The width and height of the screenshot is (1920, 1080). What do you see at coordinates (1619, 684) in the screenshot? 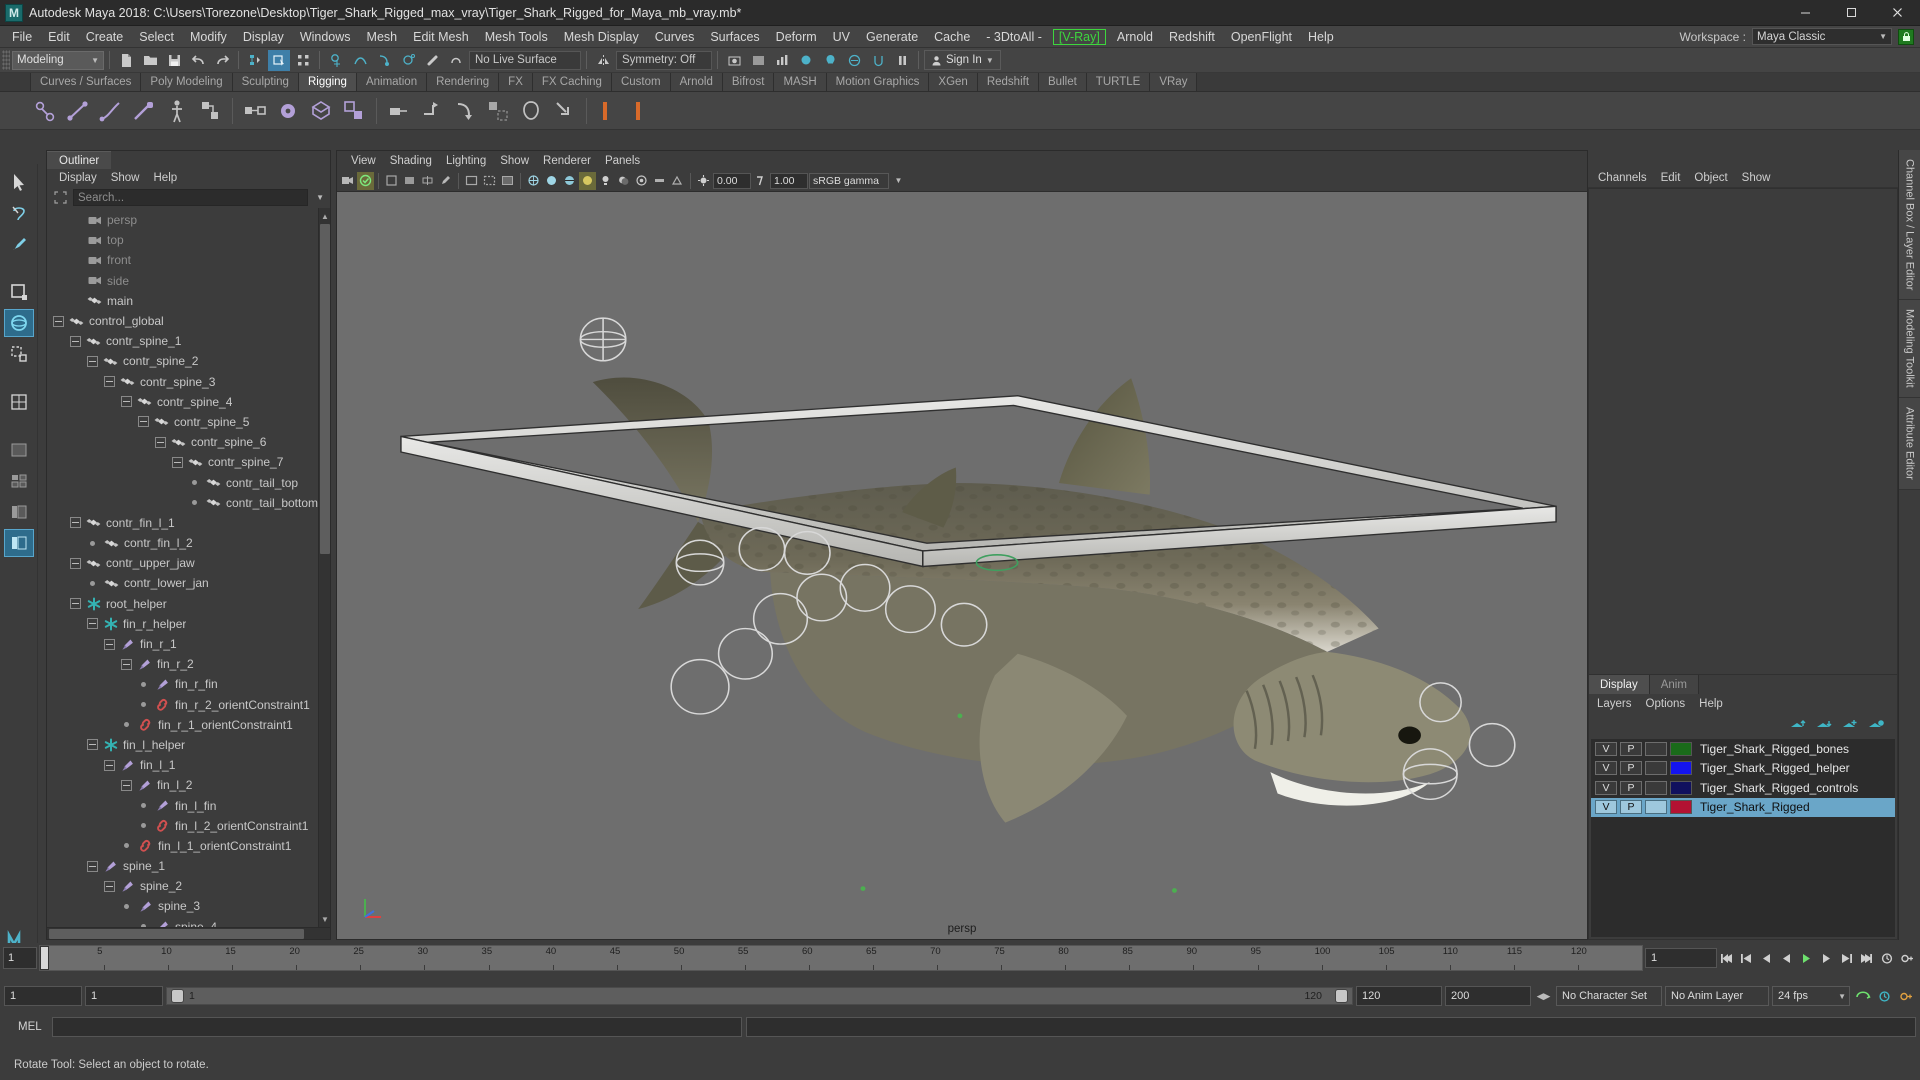
I see `layer-editor-tab-display: Display` at bounding box center [1619, 684].